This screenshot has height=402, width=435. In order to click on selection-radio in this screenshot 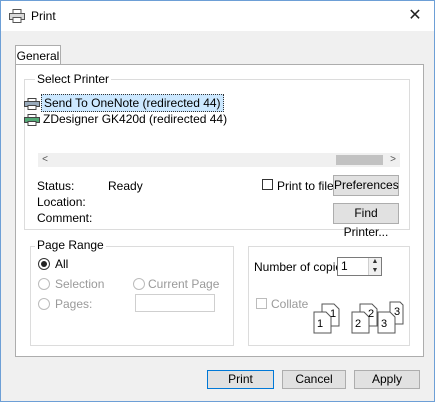, I will do `click(44, 284)`.